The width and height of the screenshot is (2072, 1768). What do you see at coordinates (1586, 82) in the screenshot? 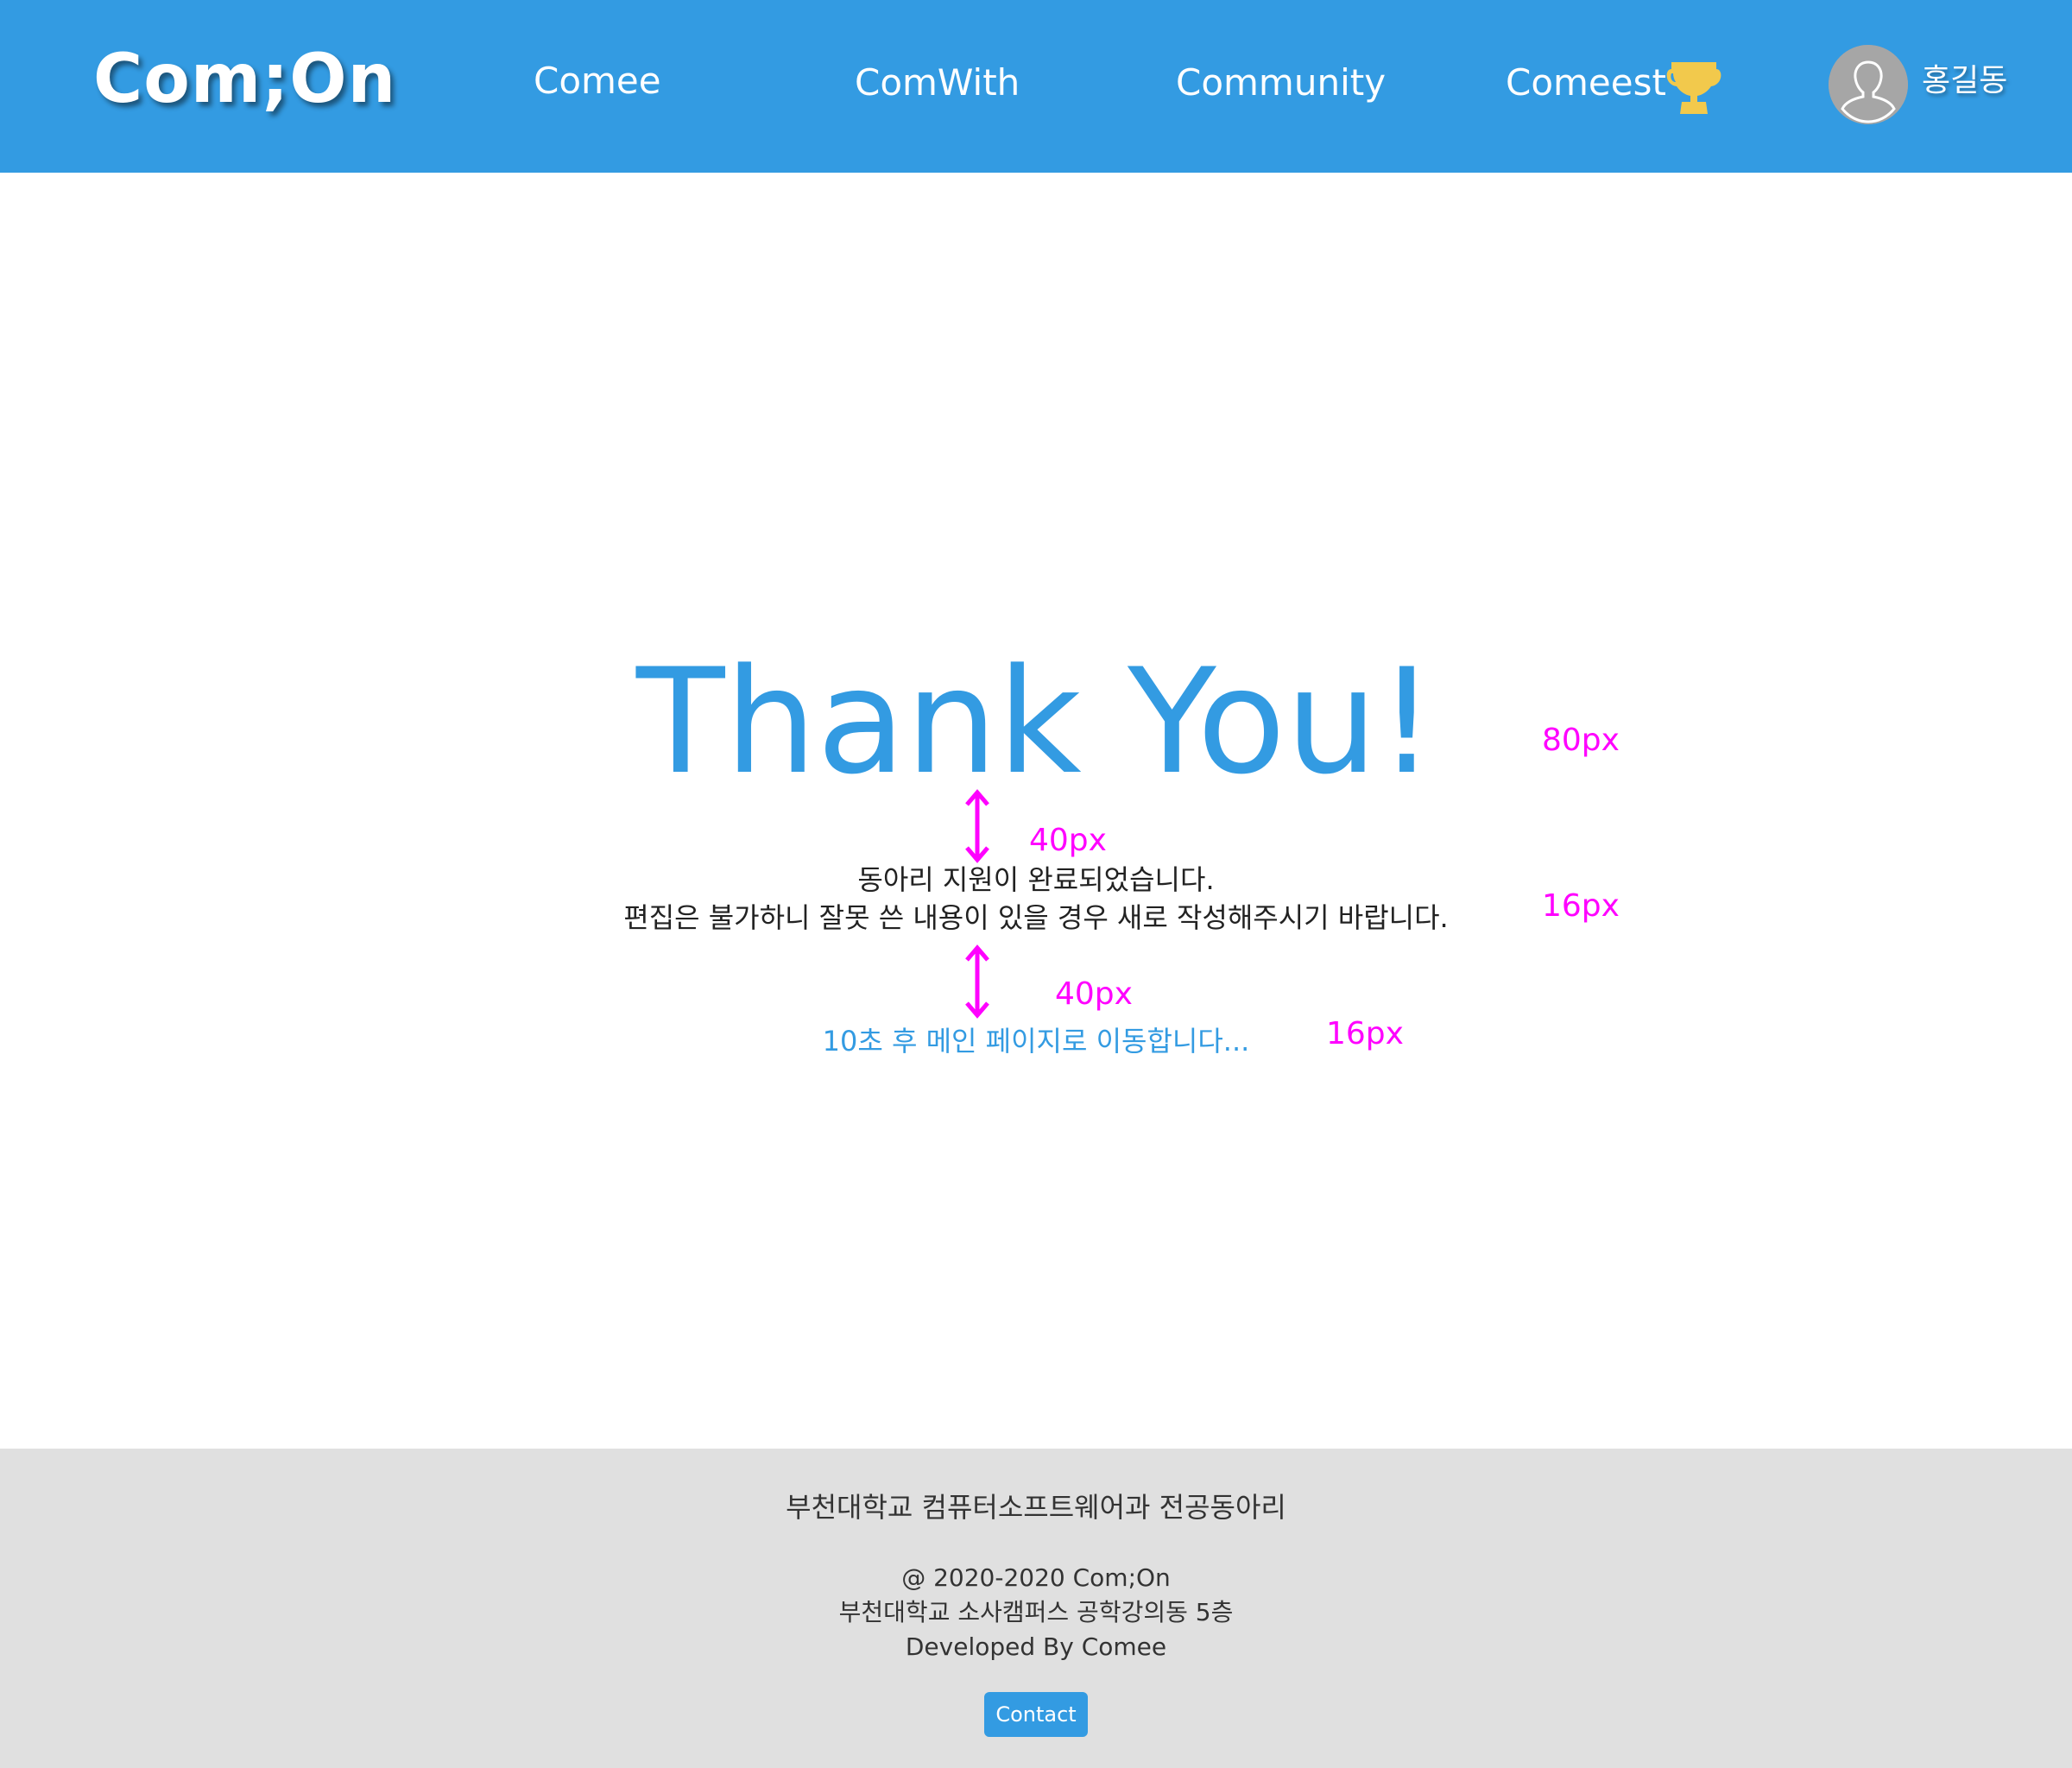
I see `nav-item-comeest: Comeest` at bounding box center [1586, 82].